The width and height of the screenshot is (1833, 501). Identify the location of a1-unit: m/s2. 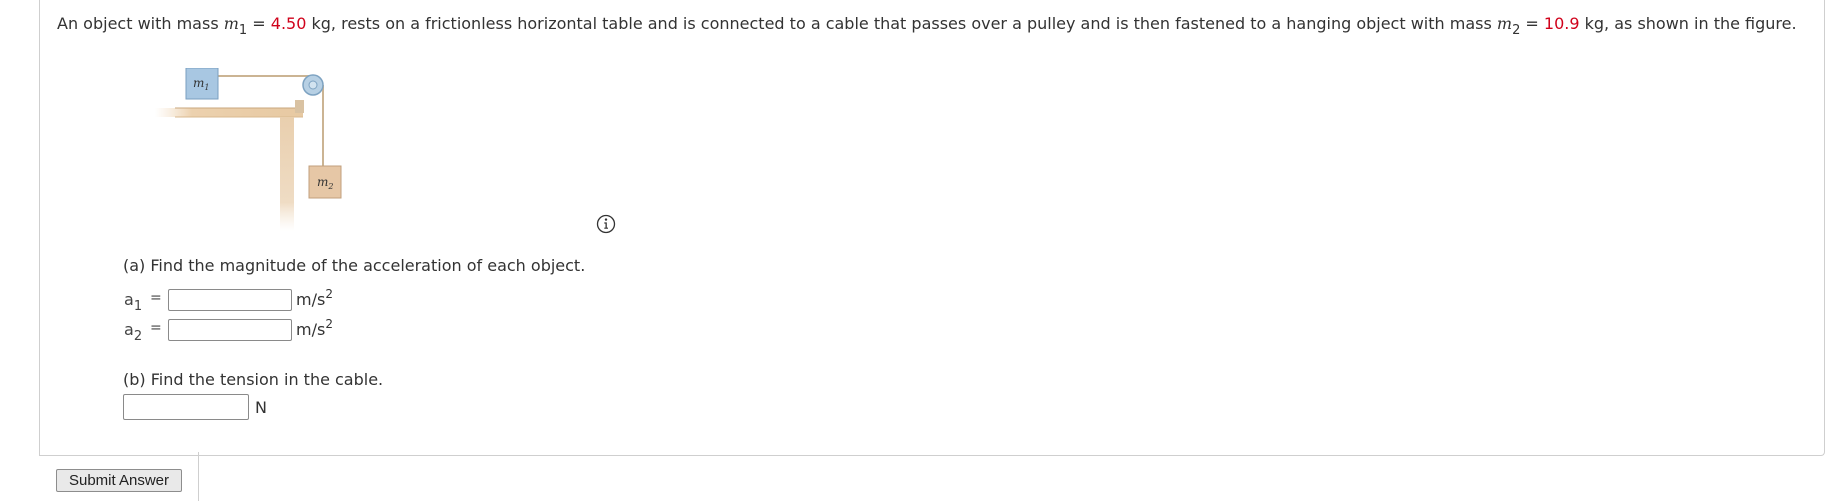
(314, 298).